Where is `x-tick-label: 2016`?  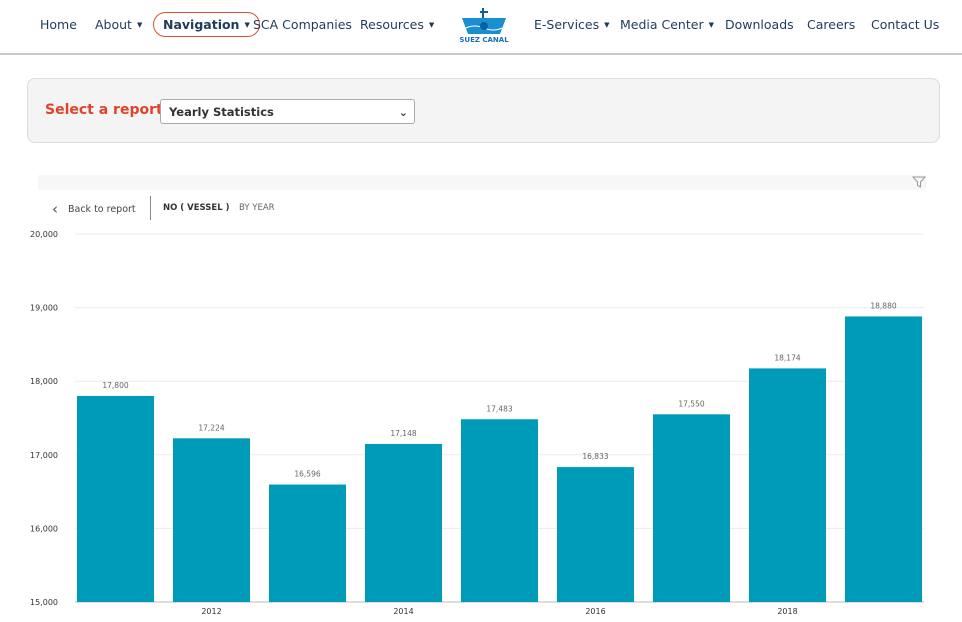 x-tick-label: 2016 is located at coordinates (595, 611).